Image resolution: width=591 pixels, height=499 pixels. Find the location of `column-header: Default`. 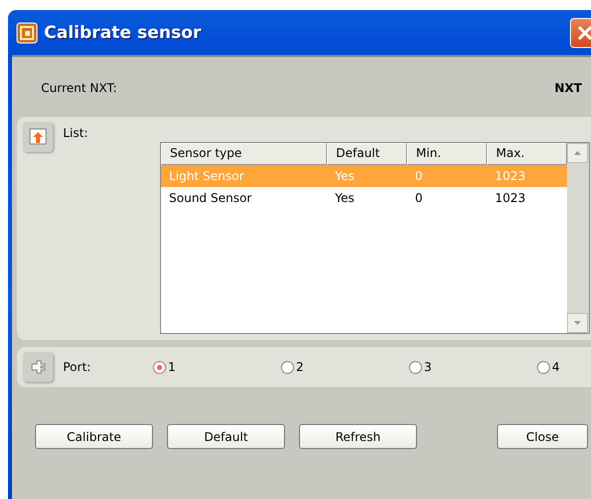

column-header: Default is located at coordinates (367, 154).